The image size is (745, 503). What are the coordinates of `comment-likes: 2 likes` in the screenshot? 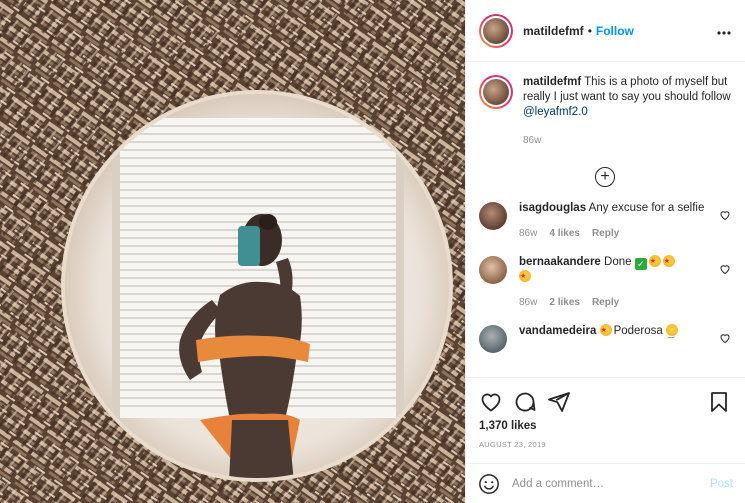 It's located at (564, 302).